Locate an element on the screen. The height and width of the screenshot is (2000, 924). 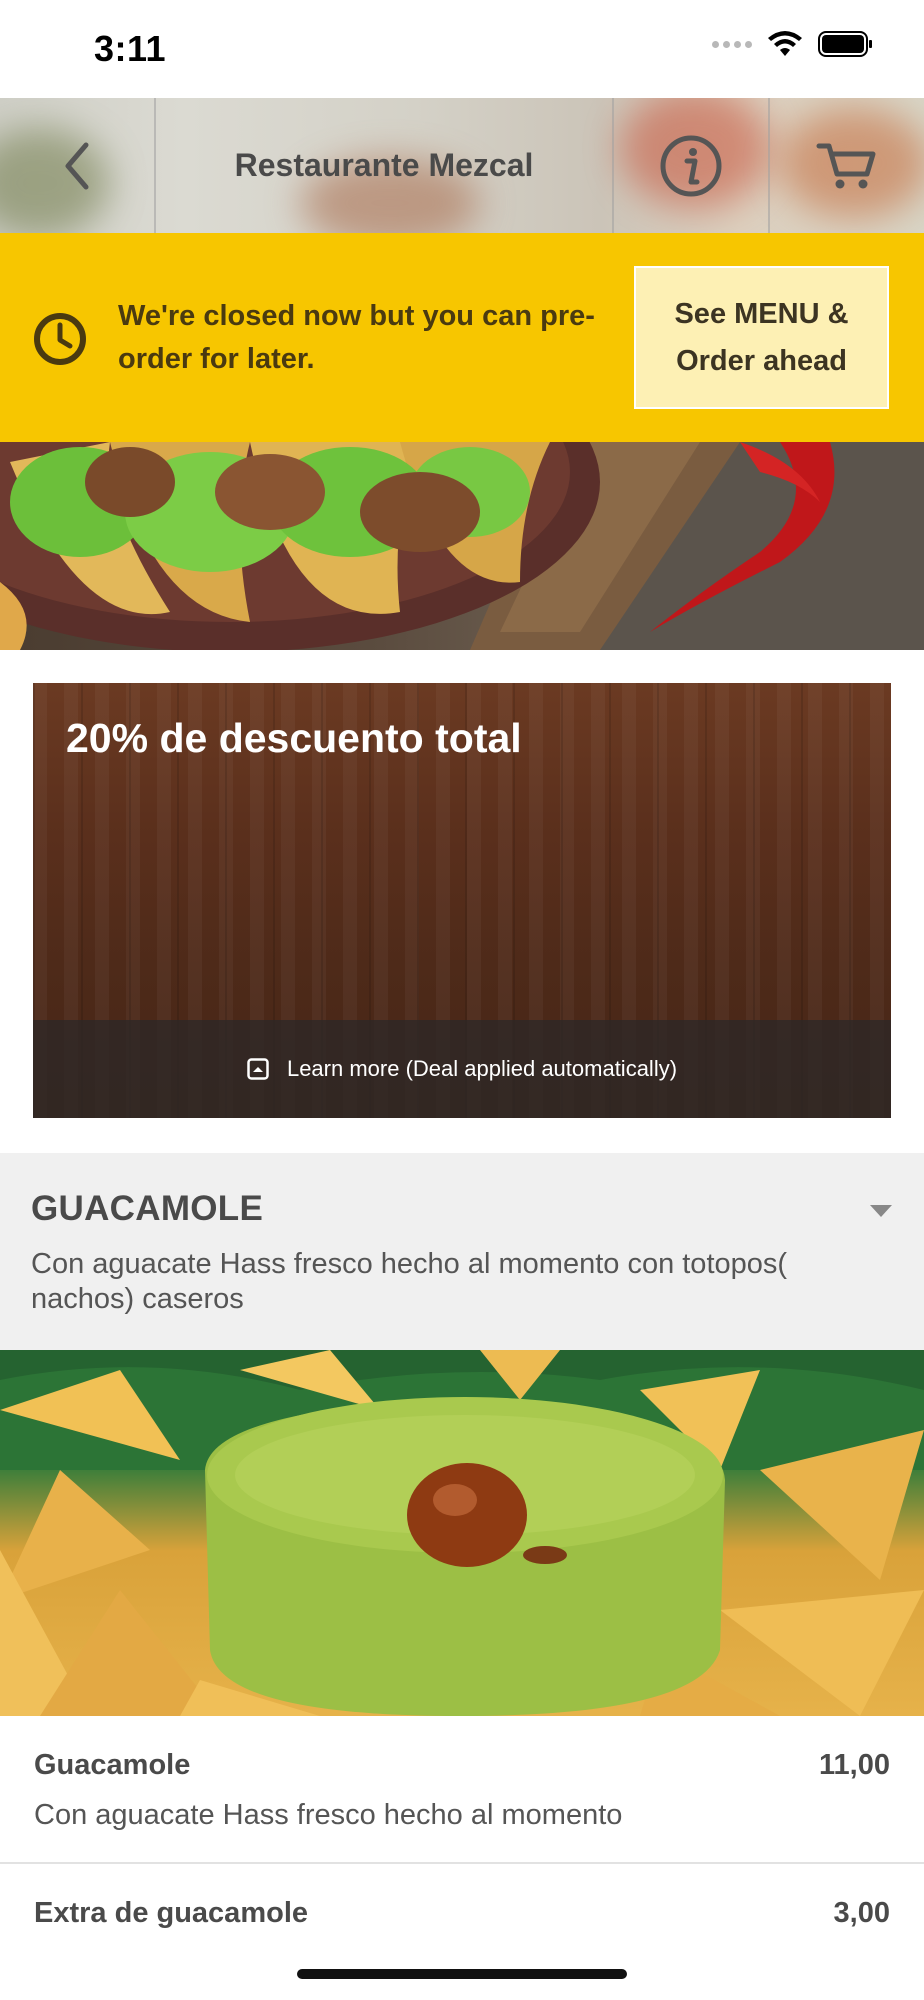
info-button is located at coordinates (691, 165).